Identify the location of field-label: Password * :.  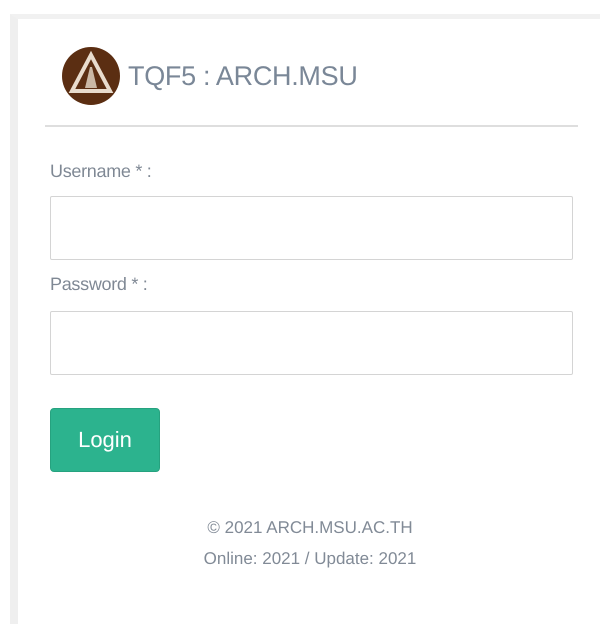
(99, 284).